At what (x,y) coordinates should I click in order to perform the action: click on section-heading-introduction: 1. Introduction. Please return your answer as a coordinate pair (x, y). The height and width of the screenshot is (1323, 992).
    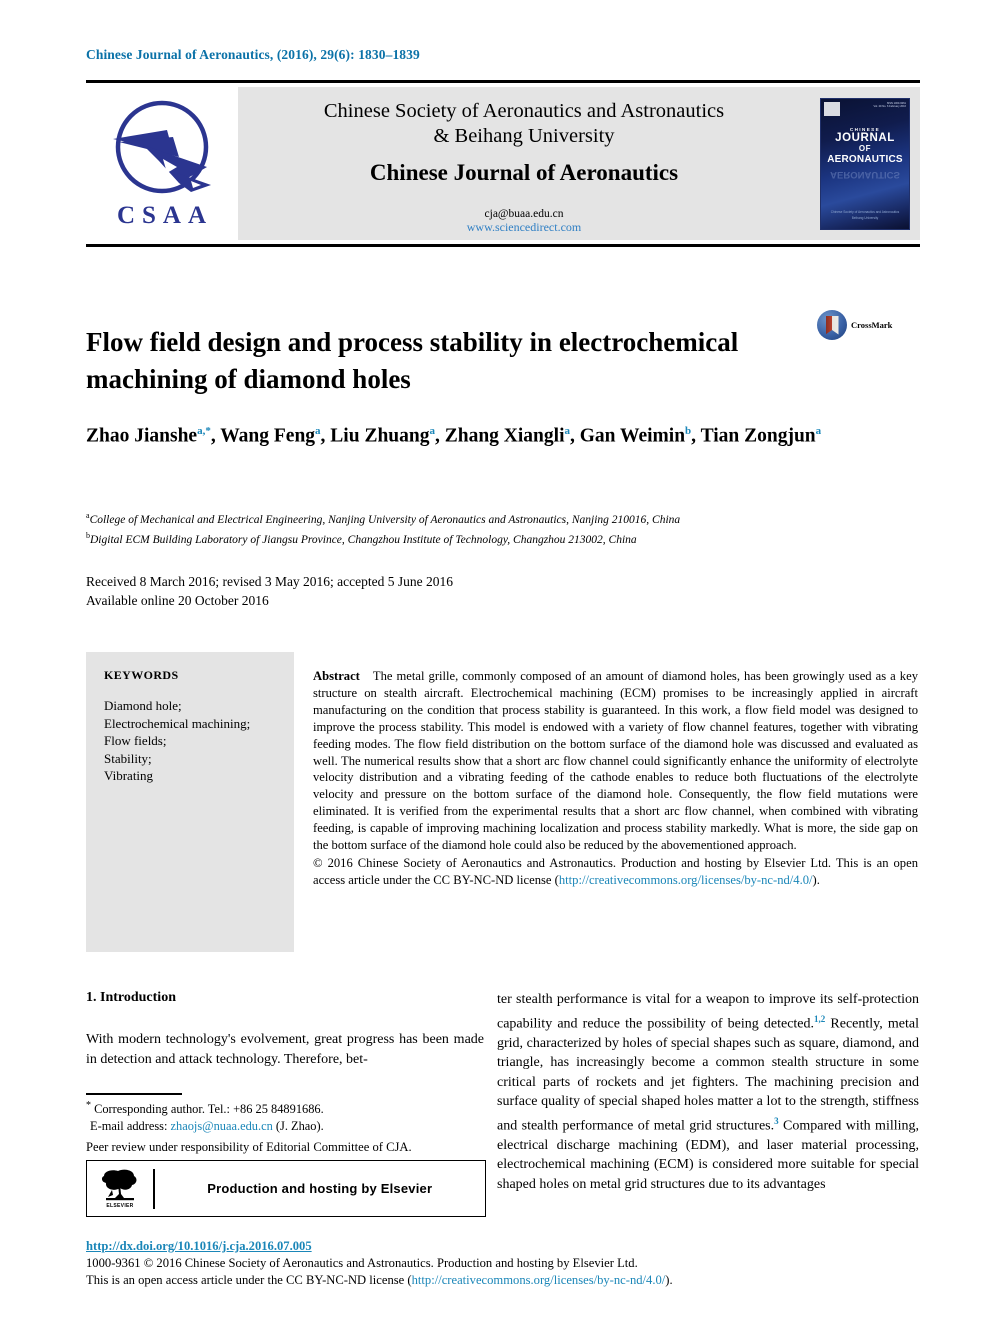
    Looking at the image, I should click on (131, 997).